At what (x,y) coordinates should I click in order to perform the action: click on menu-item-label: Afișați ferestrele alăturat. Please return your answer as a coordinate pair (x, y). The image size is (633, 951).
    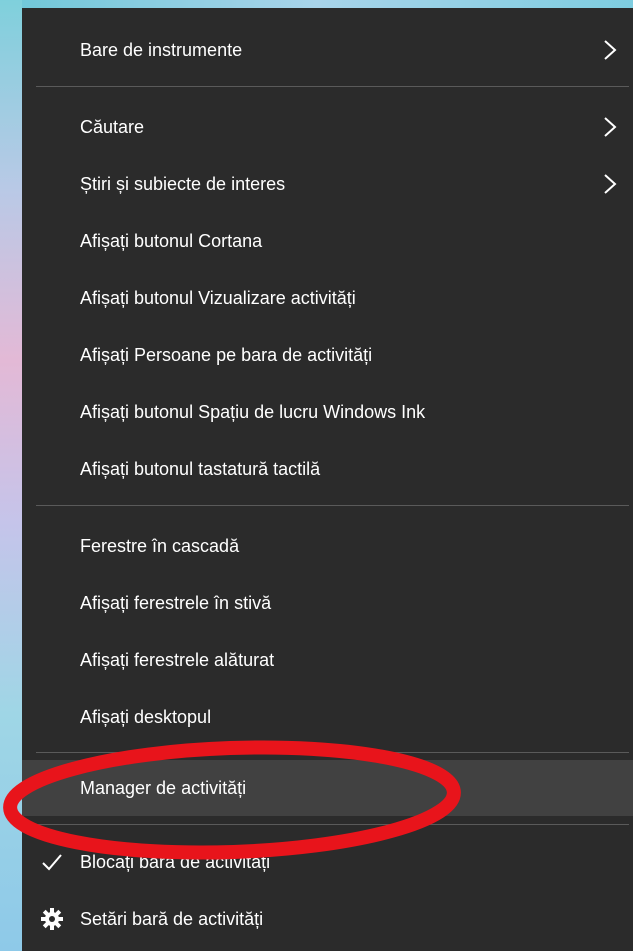
    Looking at the image, I should click on (177, 659).